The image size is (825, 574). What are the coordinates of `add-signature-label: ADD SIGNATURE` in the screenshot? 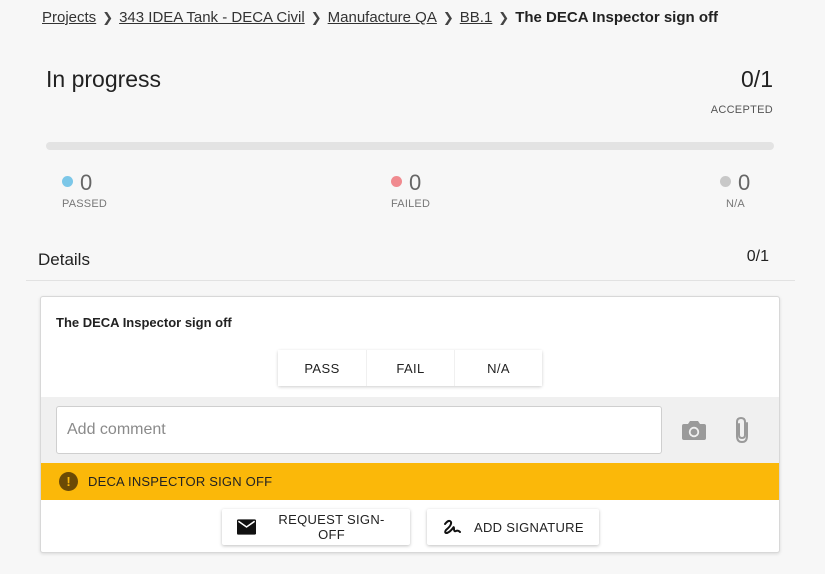 It's located at (529, 527).